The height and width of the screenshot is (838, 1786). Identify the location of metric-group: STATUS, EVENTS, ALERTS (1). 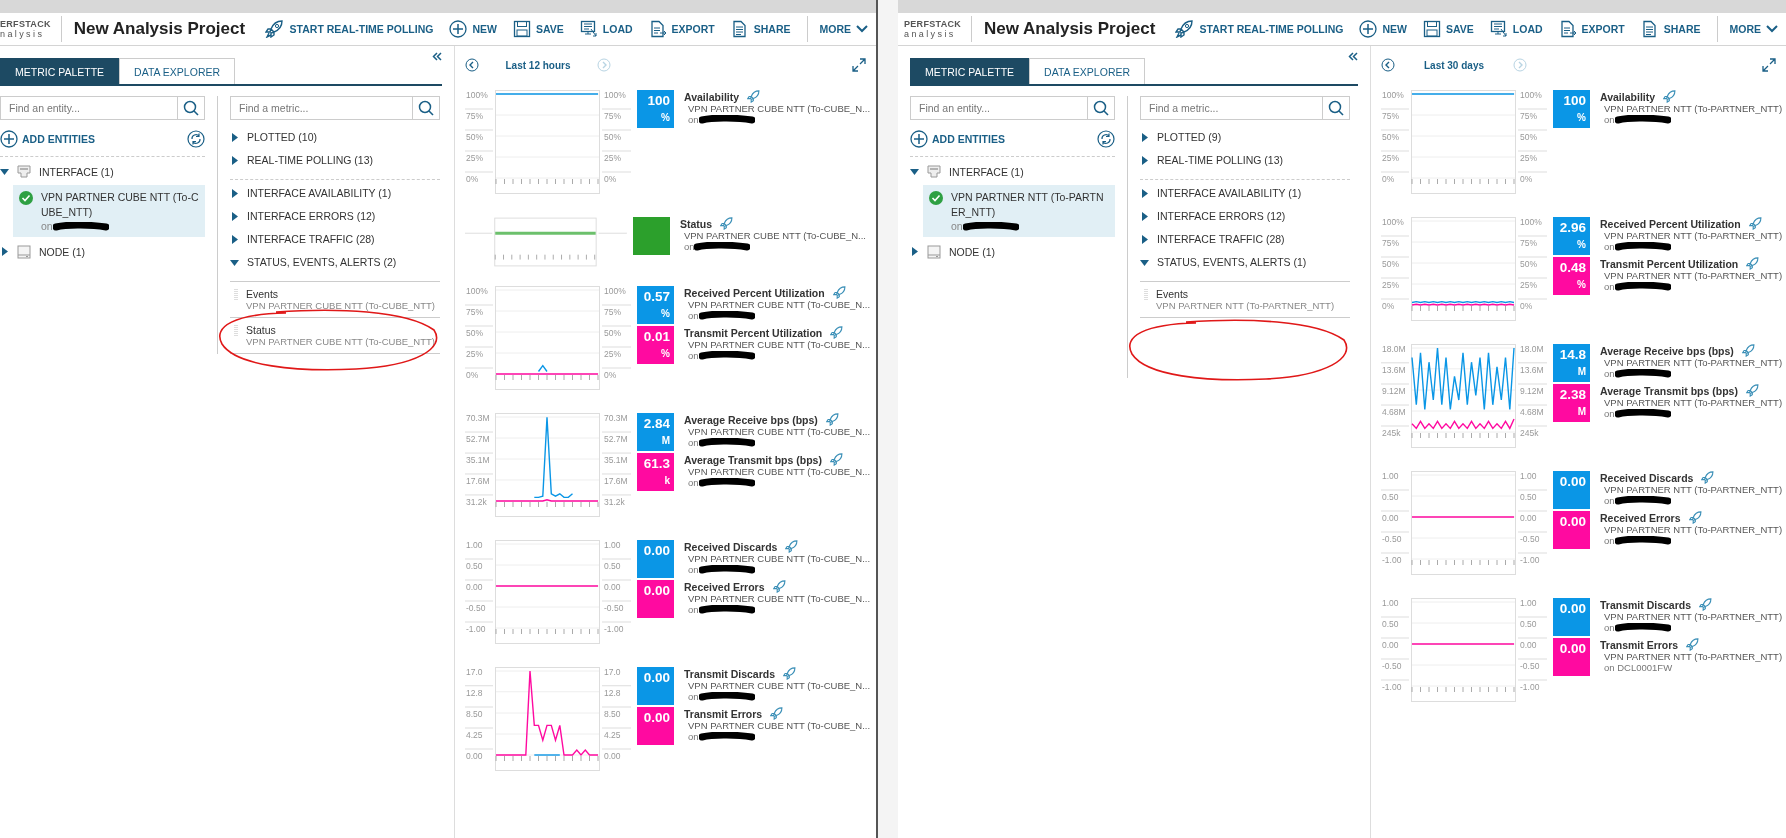
(1223, 262).